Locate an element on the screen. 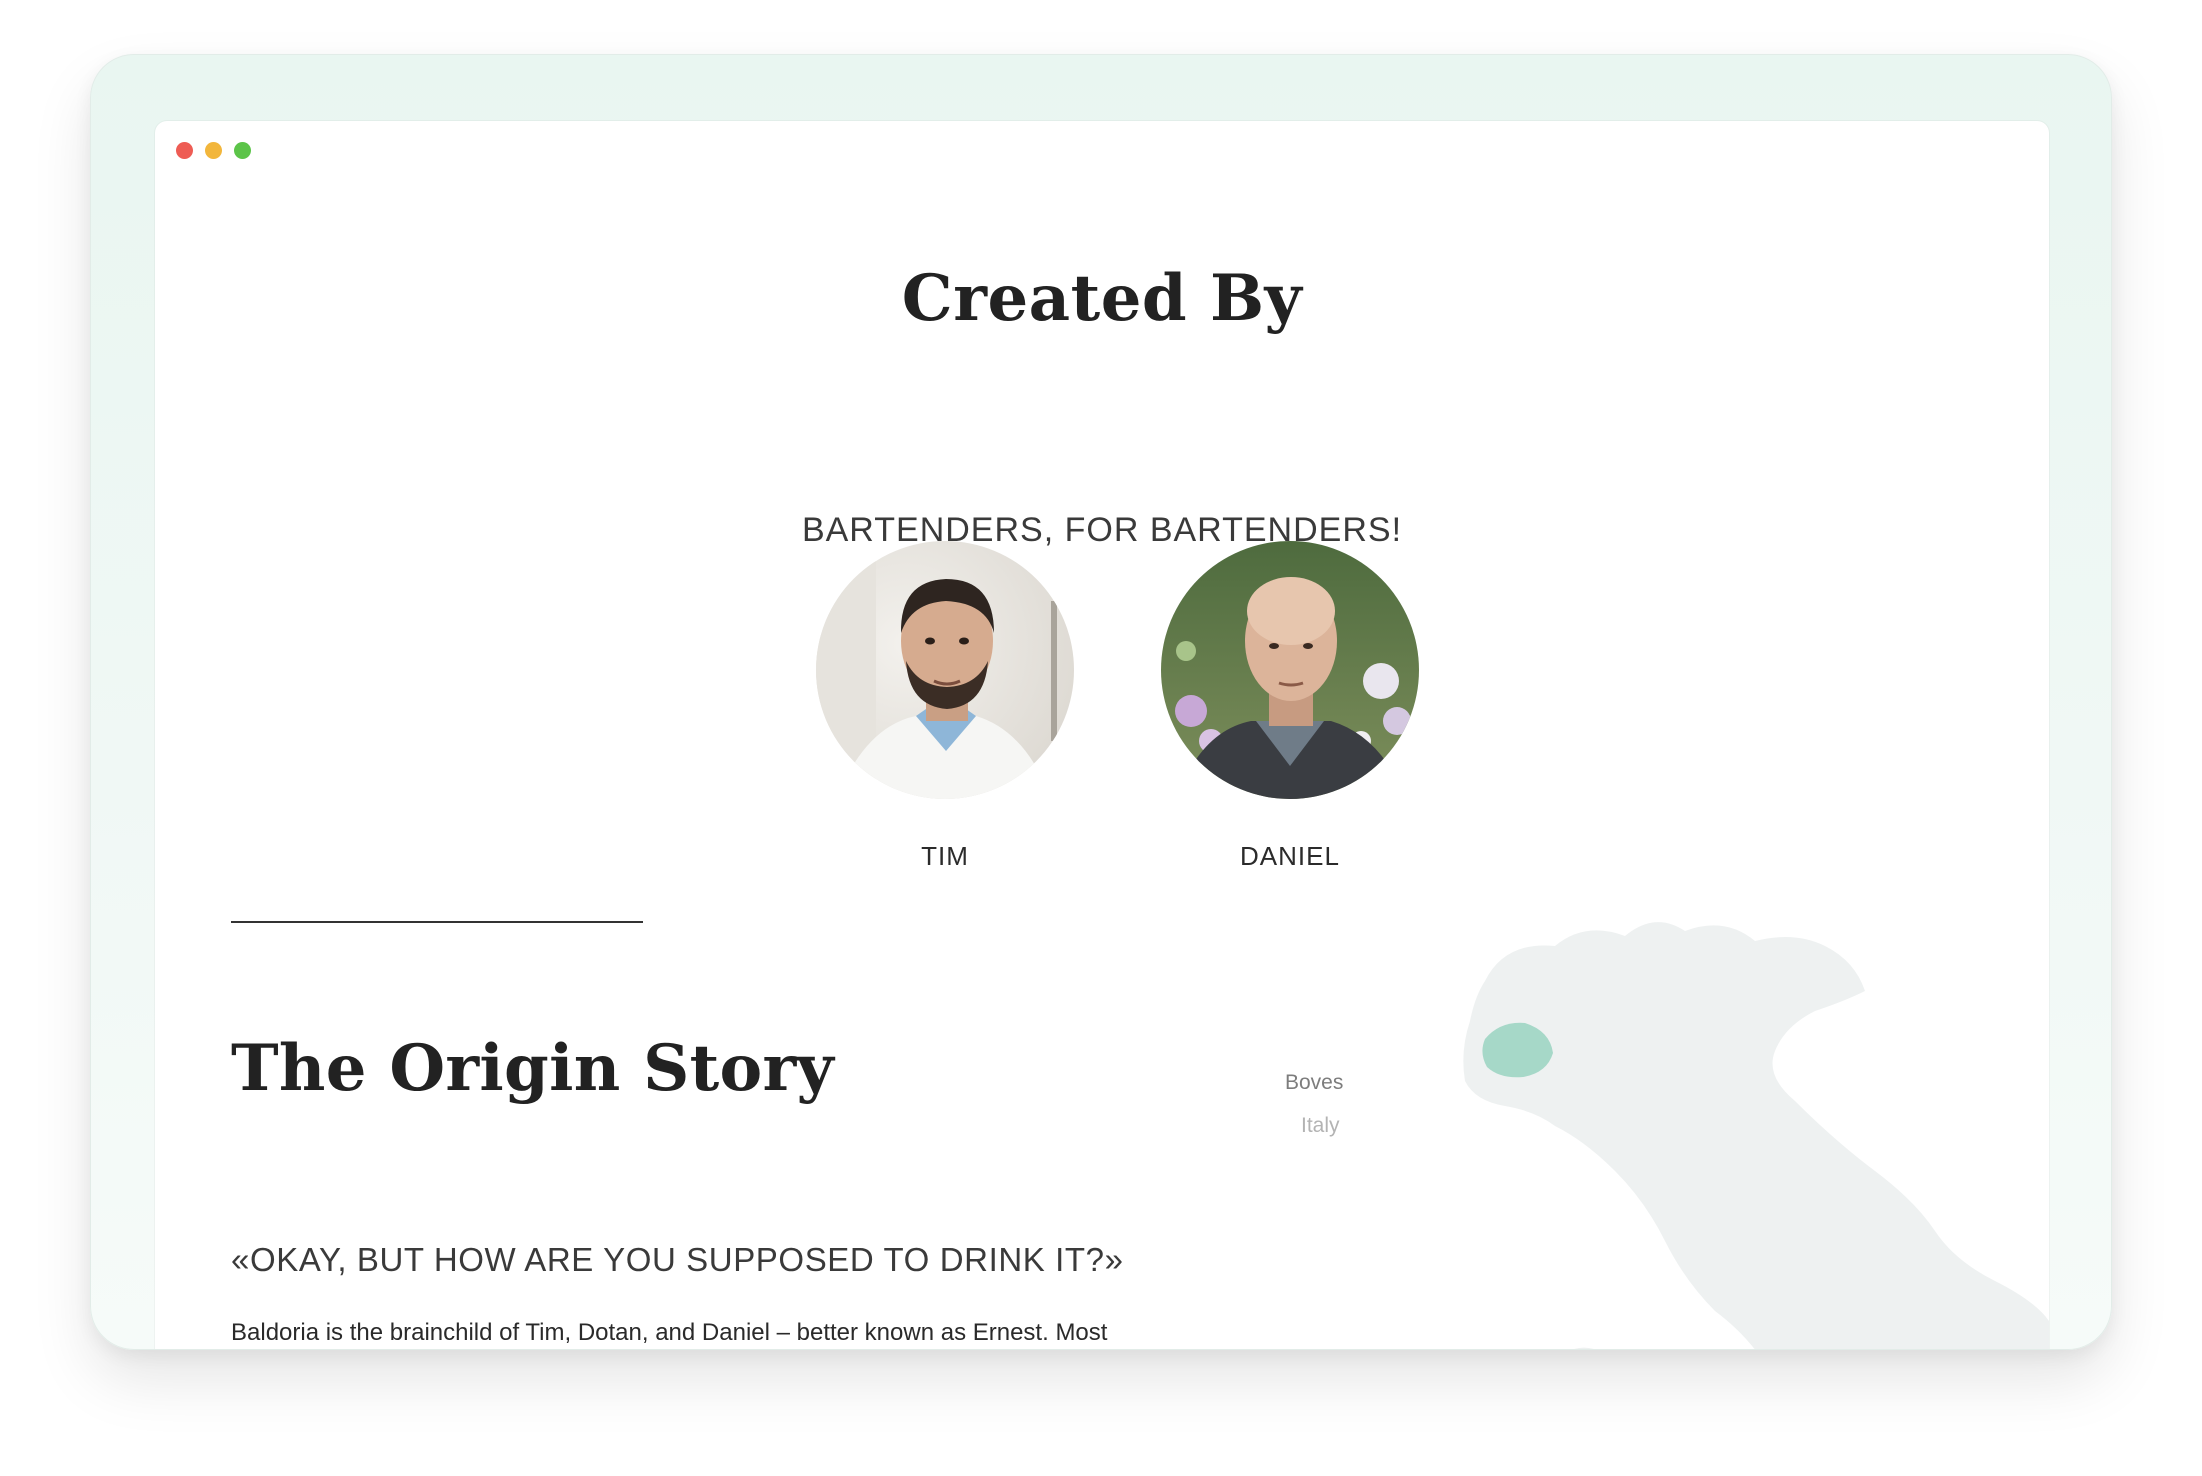  maximize-window-dot is located at coordinates (242, 150).